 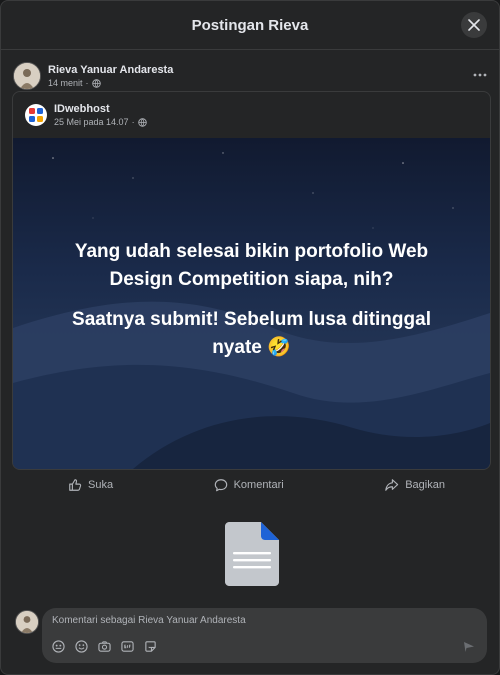 I want to click on like-icon, so click(x=75, y=485).